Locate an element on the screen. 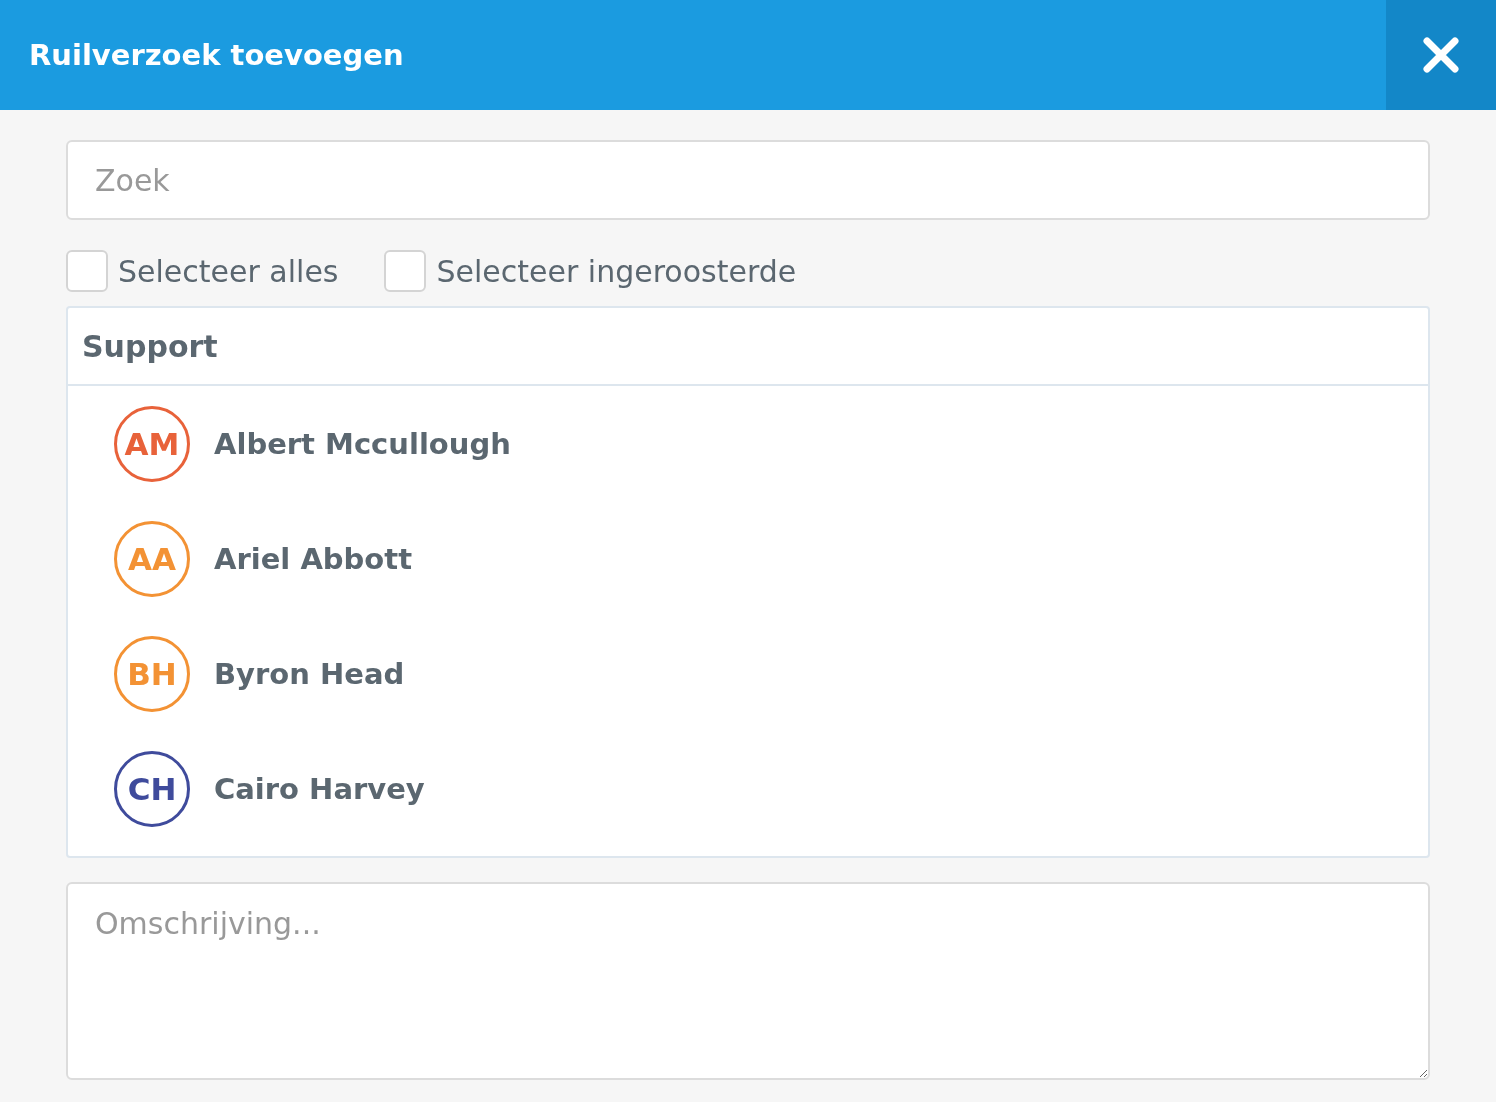 Image resolution: width=1496 pixels, height=1102 pixels. checkbox-label: Selecteer ingeroosterde is located at coordinates (616, 271).